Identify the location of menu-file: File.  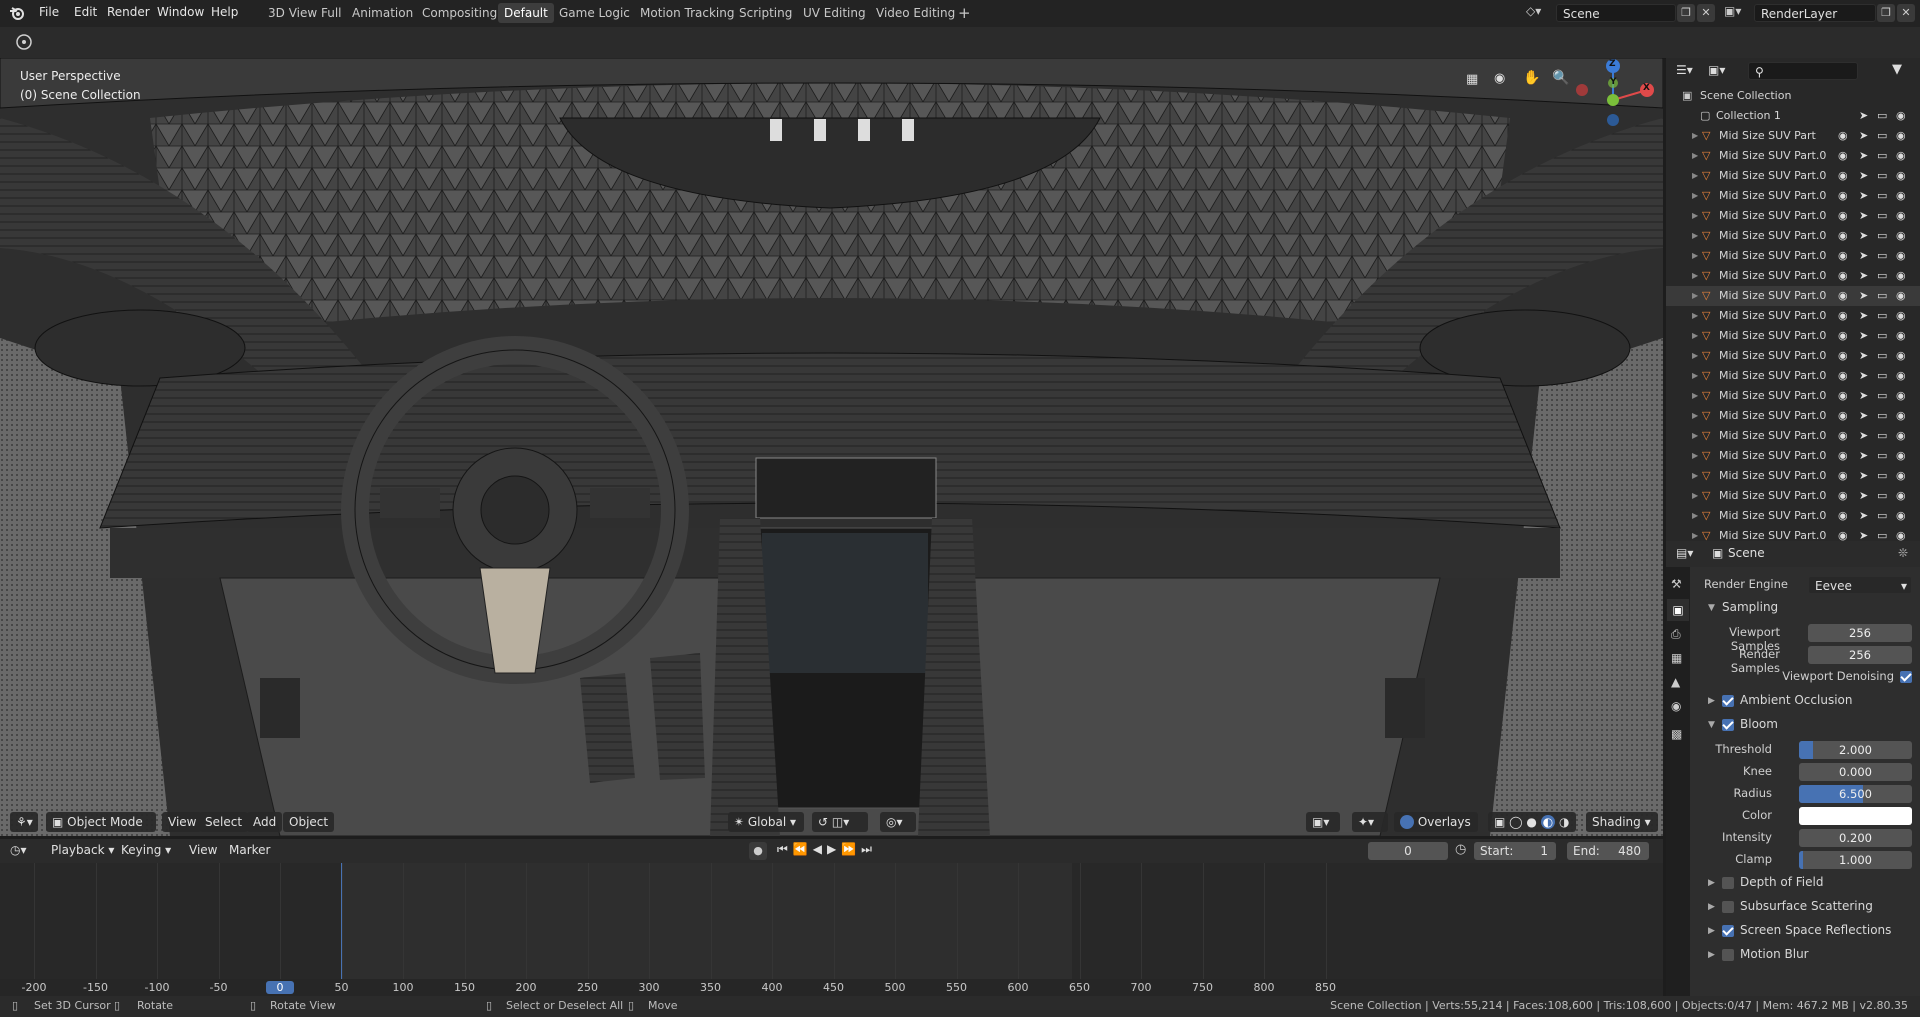
(49, 12).